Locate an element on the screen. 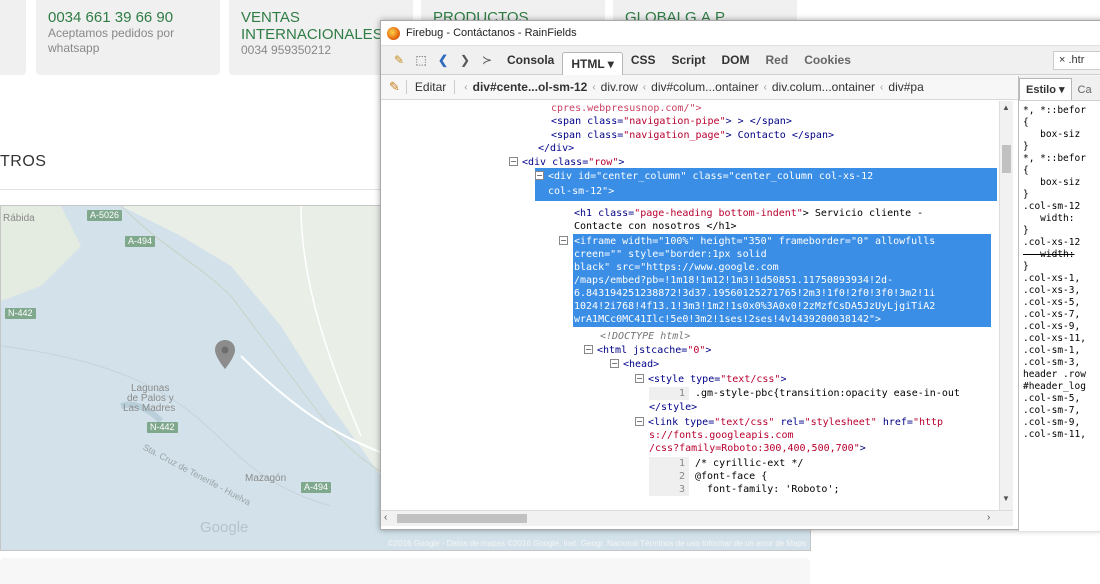  css-rule-line: .col-sm-12 is located at coordinates (1061, 207).